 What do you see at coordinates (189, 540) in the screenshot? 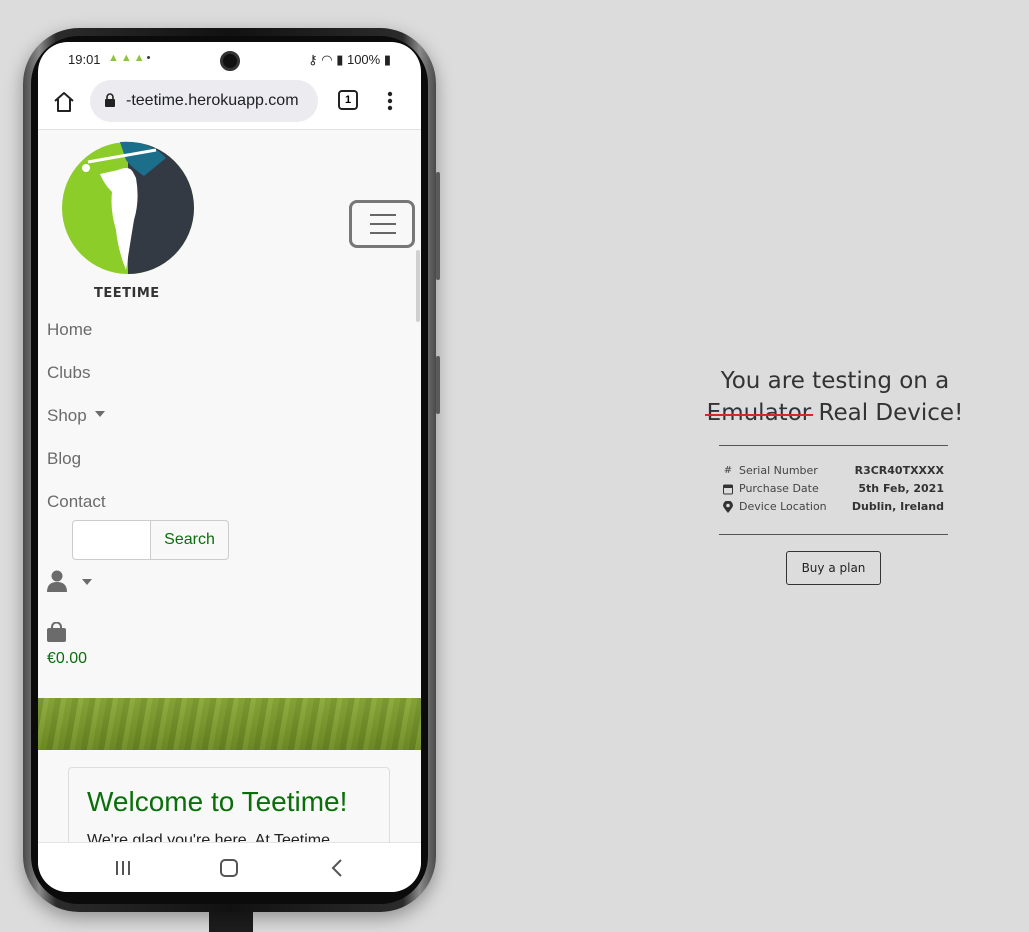
I see `search-button: Search` at bounding box center [189, 540].